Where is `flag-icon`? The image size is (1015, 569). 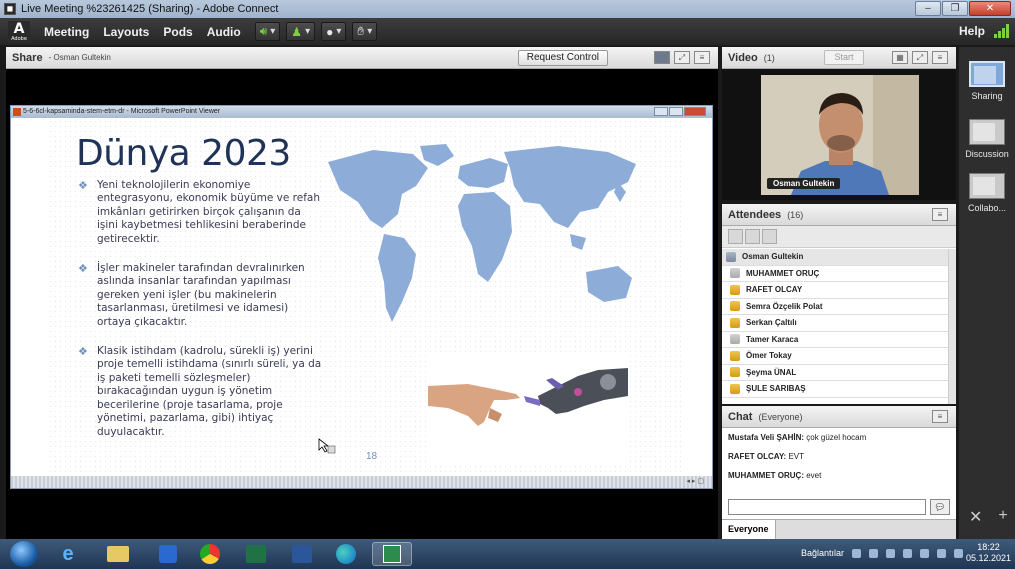 flag-icon is located at coordinates (958, 553).